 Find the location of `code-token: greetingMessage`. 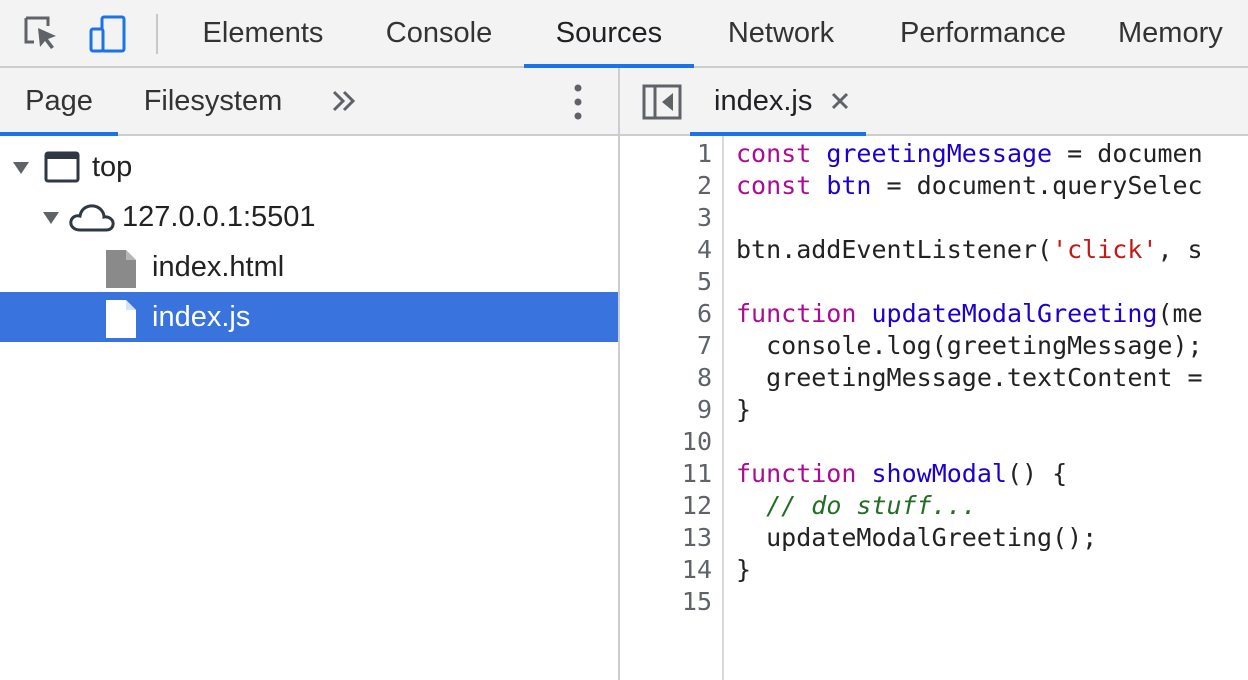

code-token: greetingMessage is located at coordinates (939, 153).